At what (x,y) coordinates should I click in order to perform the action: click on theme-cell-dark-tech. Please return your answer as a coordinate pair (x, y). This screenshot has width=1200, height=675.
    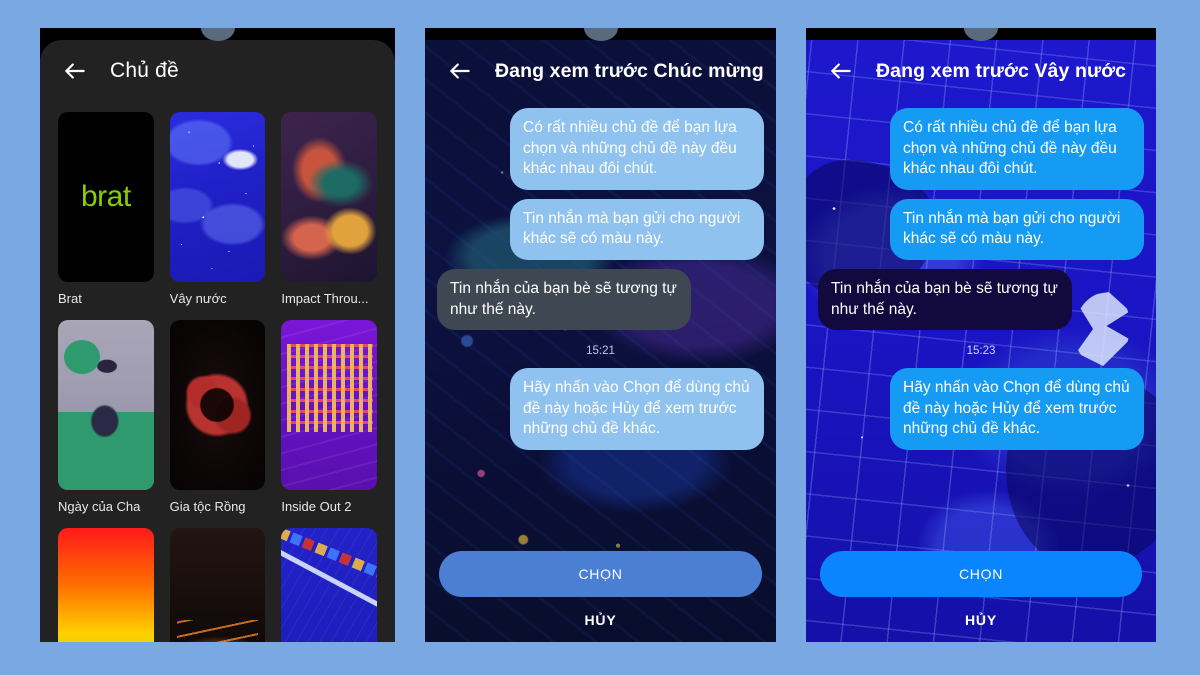
    Looking at the image, I should click on (217, 585).